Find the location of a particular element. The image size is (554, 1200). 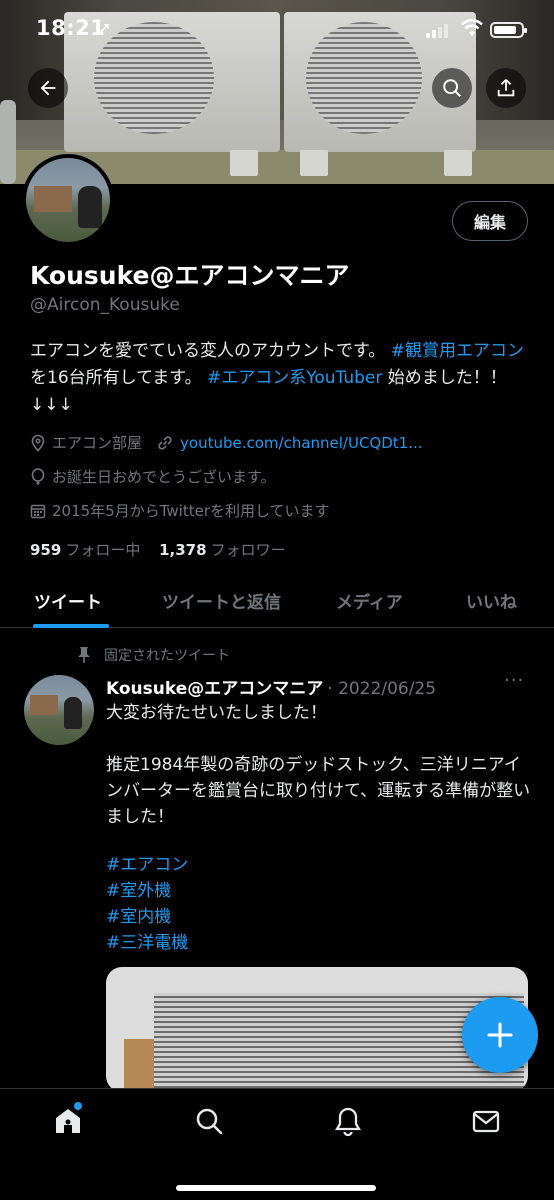

tweet-author-name: Kousuke@エアコンマニア is located at coordinates (214, 689).